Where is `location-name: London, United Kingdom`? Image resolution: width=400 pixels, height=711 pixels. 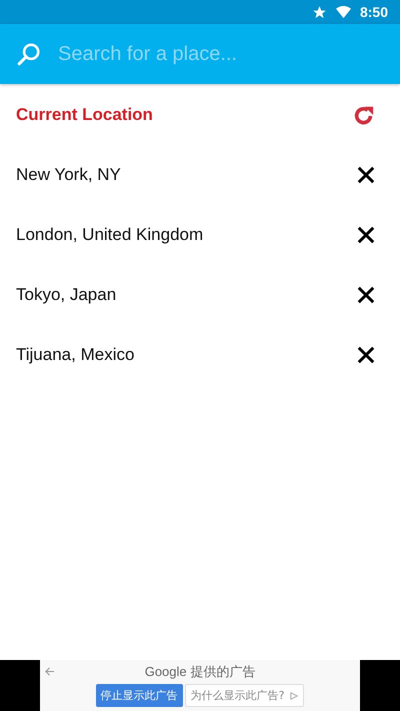 location-name: London, United Kingdom is located at coordinates (110, 235).